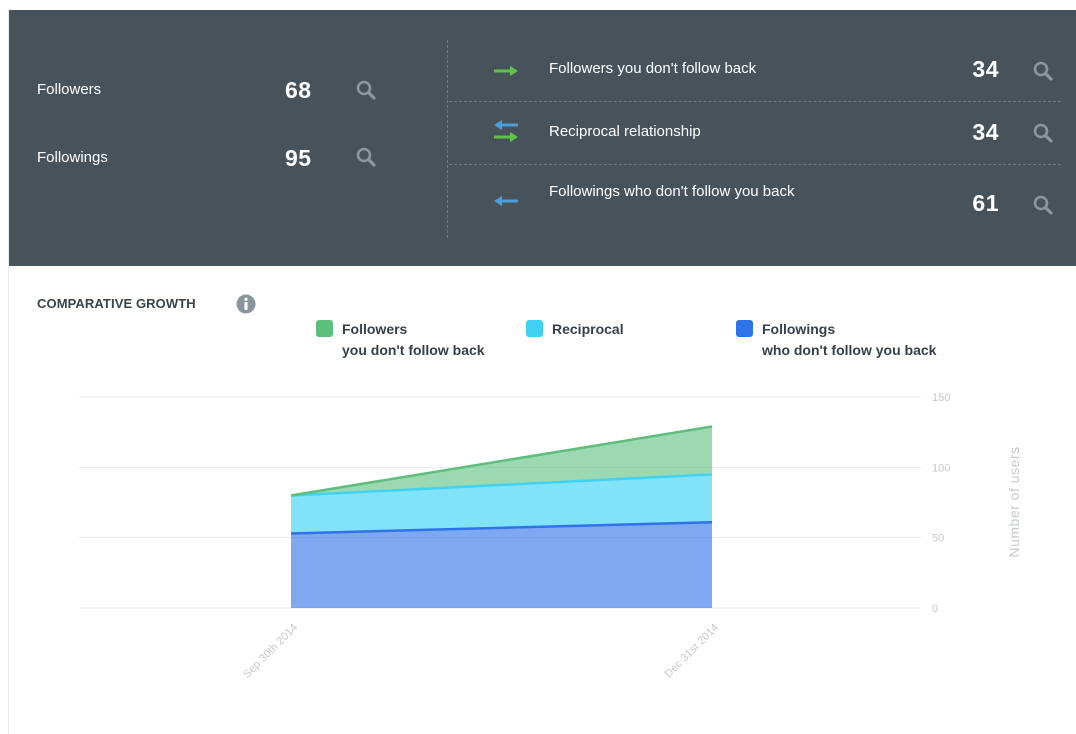 Image resolution: width=1076 pixels, height=734 pixels. I want to click on x-tick-label: Sep 30th 2014, so click(270, 651).